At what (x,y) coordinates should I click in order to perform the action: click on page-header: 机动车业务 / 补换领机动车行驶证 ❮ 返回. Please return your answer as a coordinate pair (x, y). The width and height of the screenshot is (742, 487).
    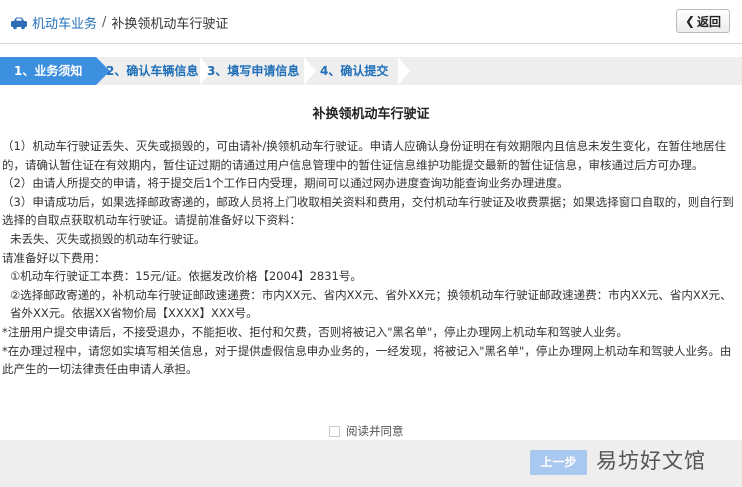
    Looking at the image, I should click on (371, 22).